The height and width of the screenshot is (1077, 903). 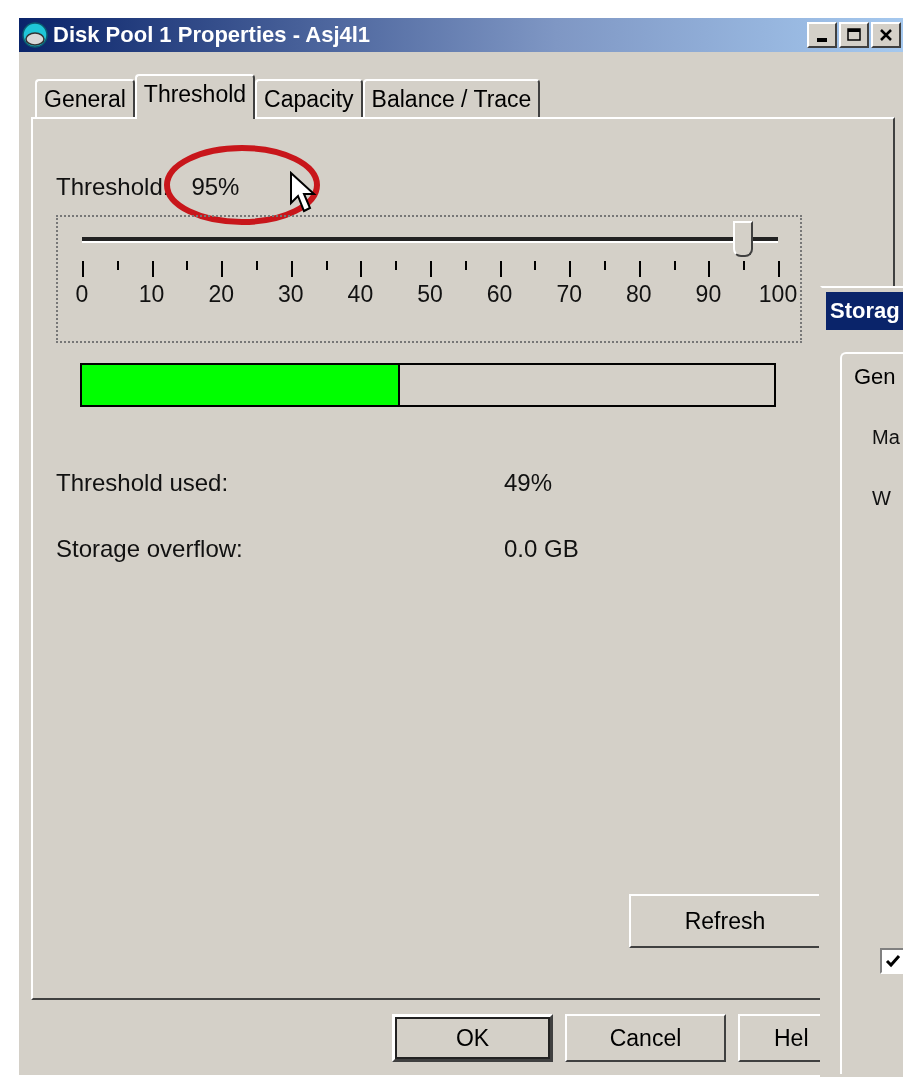 I want to click on maximize-icon, so click(x=854, y=35).